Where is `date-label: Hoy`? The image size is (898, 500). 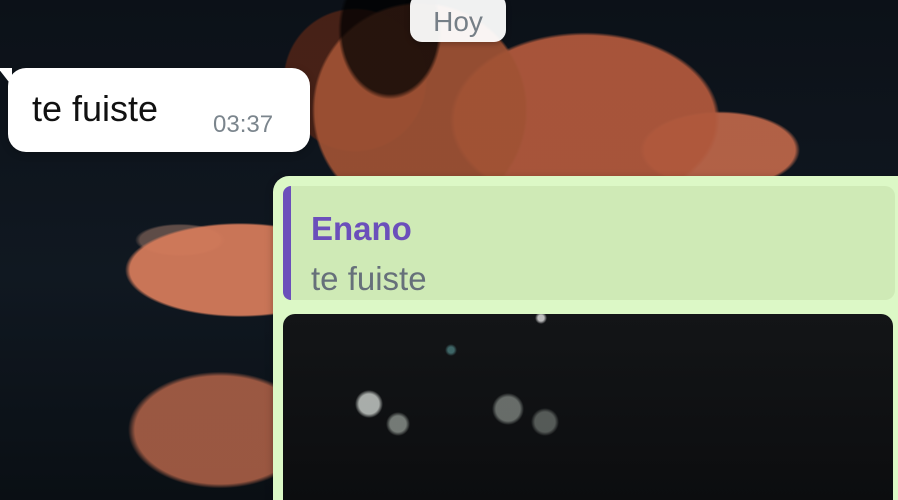 date-label: Hoy is located at coordinates (458, 21).